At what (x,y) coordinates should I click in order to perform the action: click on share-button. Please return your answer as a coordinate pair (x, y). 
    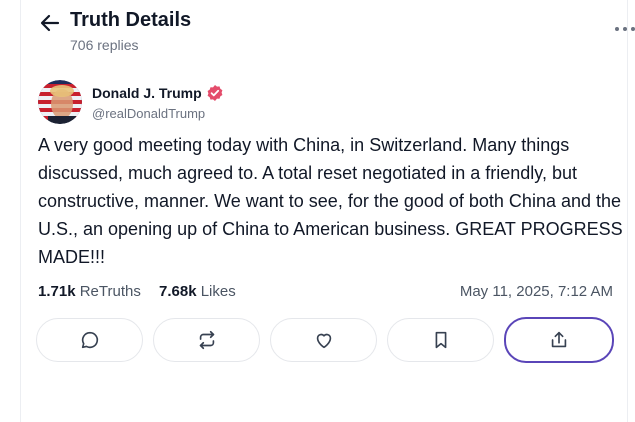
    Looking at the image, I should click on (559, 340).